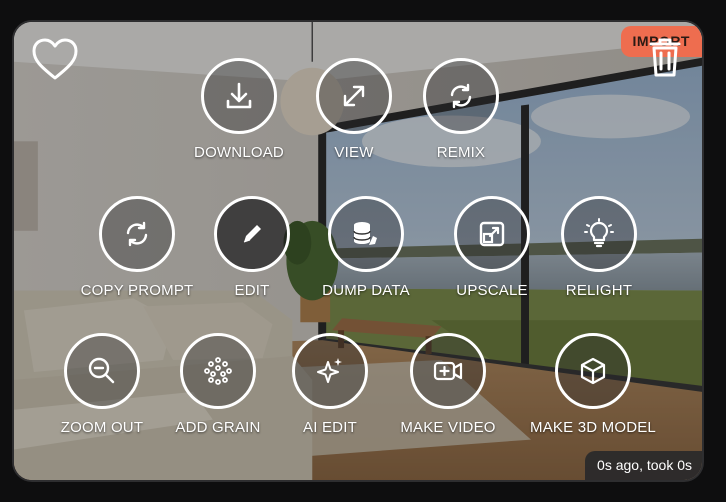 The height and width of the screenshot is (502, 726). I want to click on video-camera-icon, so click(448, 371).